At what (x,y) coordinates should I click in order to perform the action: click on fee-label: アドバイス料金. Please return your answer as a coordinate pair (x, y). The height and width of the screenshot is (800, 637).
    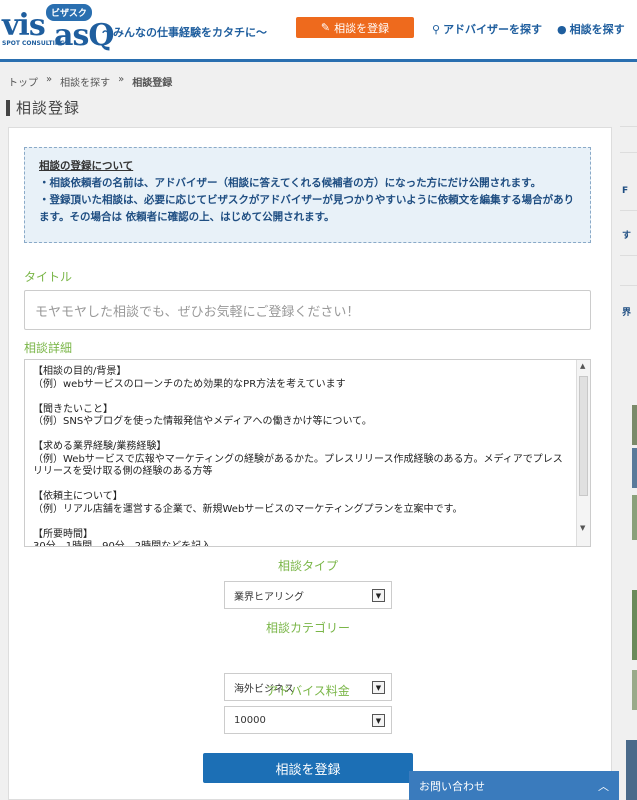
    Looking at the image, I should click on (308, 691).